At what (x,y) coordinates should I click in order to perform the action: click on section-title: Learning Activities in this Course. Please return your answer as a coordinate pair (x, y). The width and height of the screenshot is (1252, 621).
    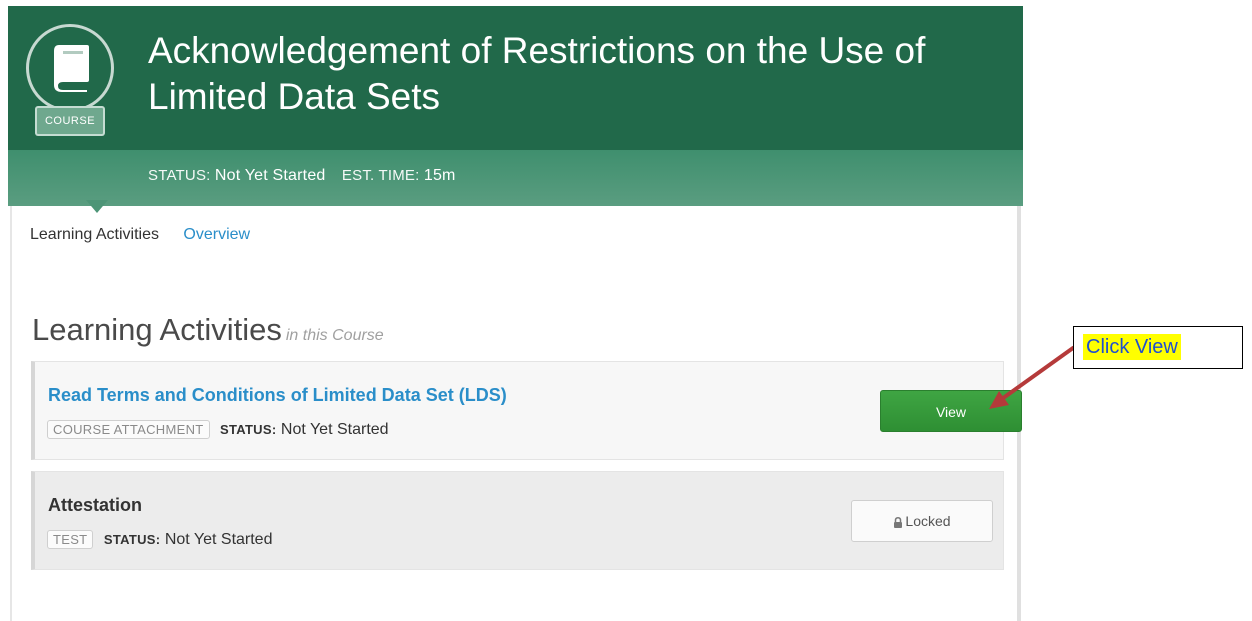
    Looking at the image, I should click on (208, 330).